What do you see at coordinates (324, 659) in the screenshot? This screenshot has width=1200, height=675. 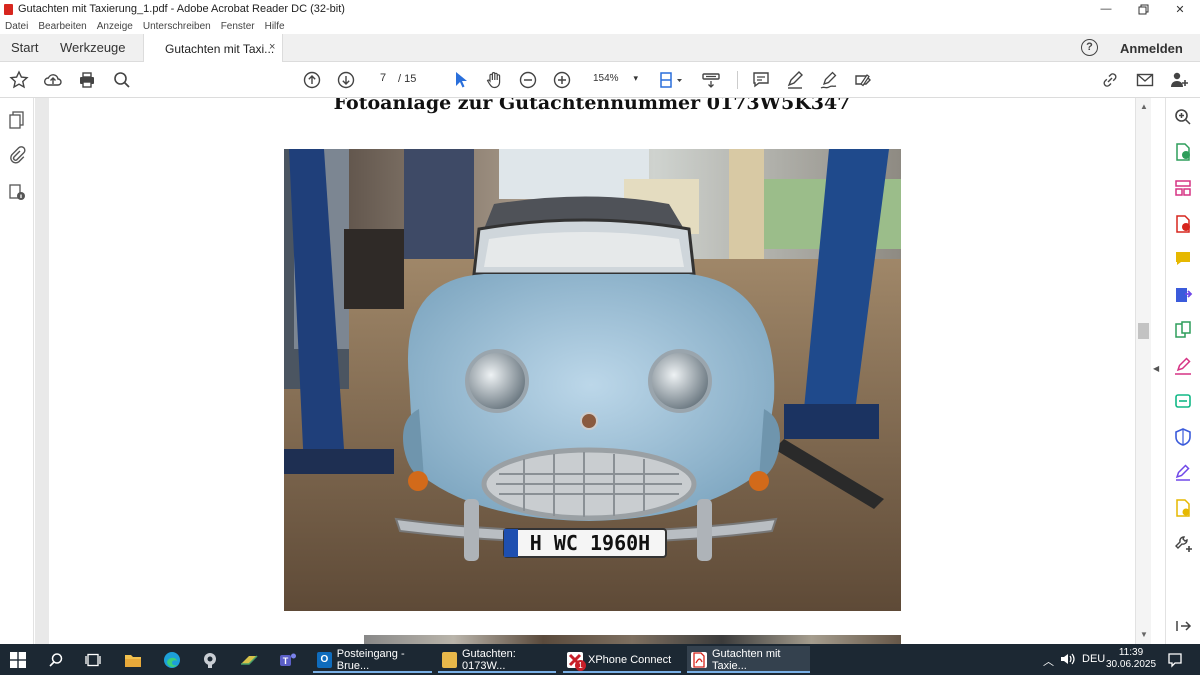 I see `outlook-icon: O` at bounding box center [324, 659].